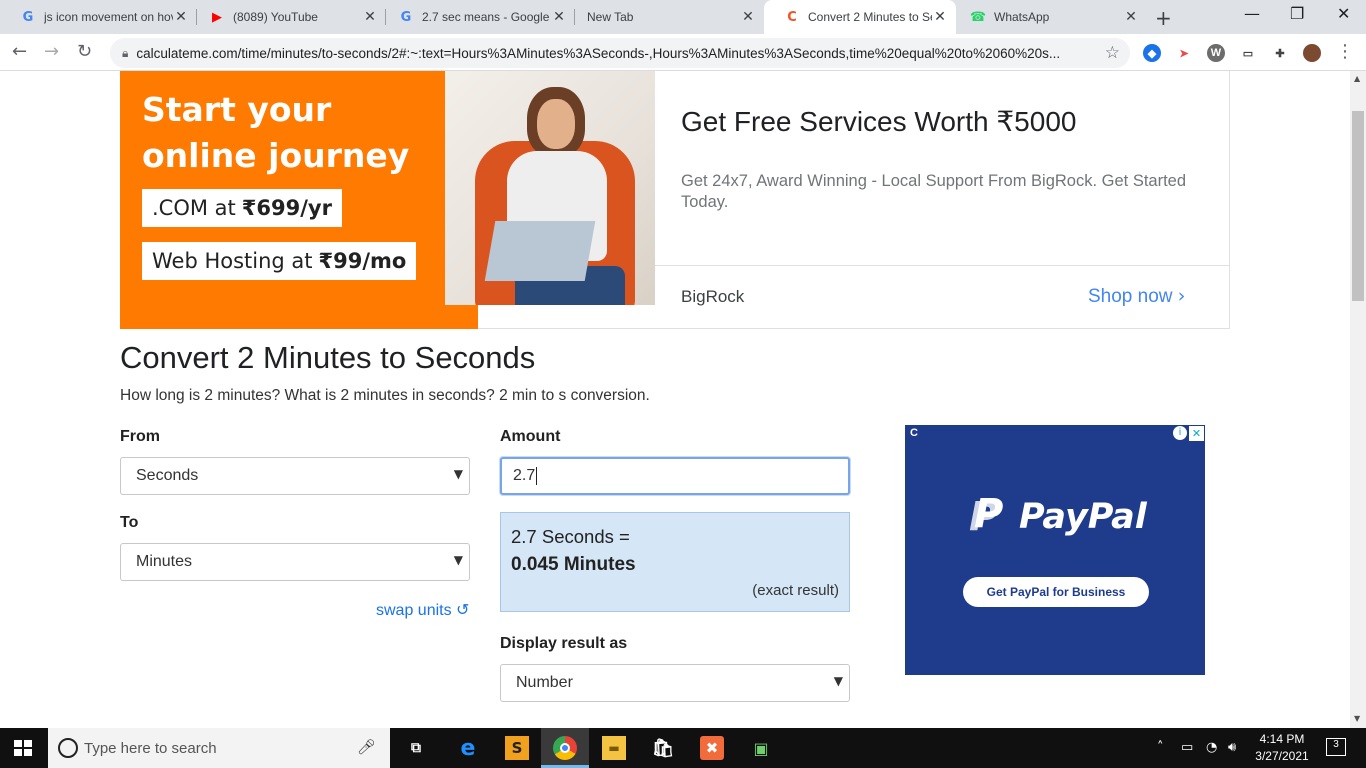  I want to click on ad-photo-woman, so click(550, 188).